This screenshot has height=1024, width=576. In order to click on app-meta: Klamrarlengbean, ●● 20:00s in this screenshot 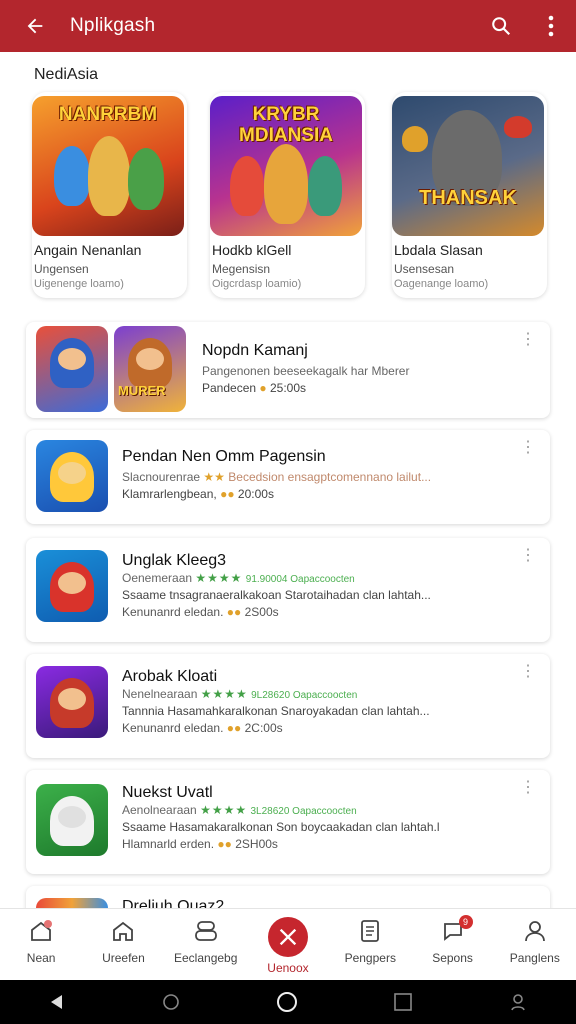, I will do `click(198, 494)`.